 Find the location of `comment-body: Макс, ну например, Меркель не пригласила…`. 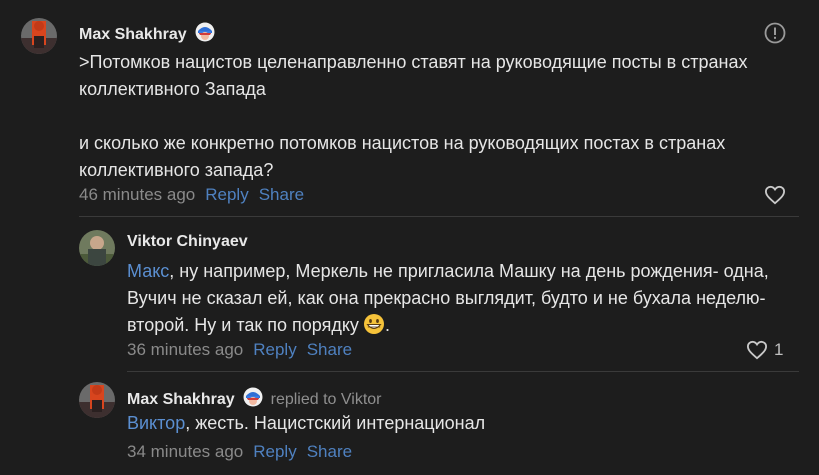

comment-body: Макс, ну например, Меркель не пригласила… is located at coordinates (457, 300).